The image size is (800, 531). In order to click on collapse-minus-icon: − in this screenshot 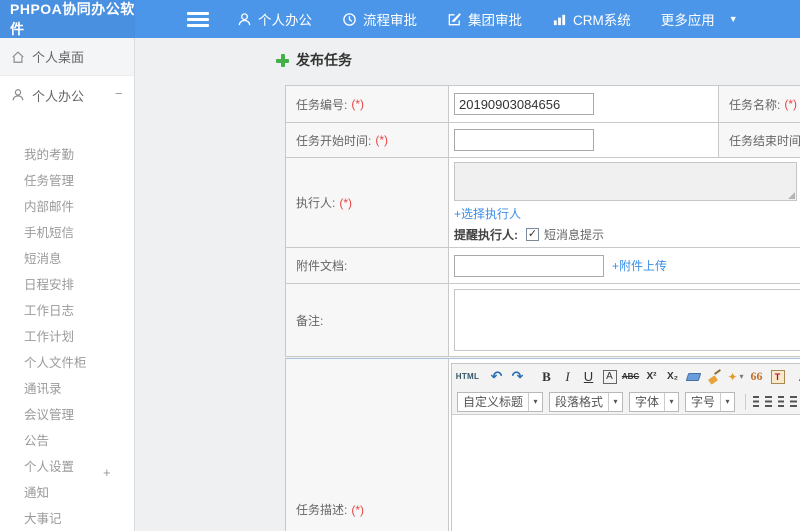, I will do `click(119, 93)`.